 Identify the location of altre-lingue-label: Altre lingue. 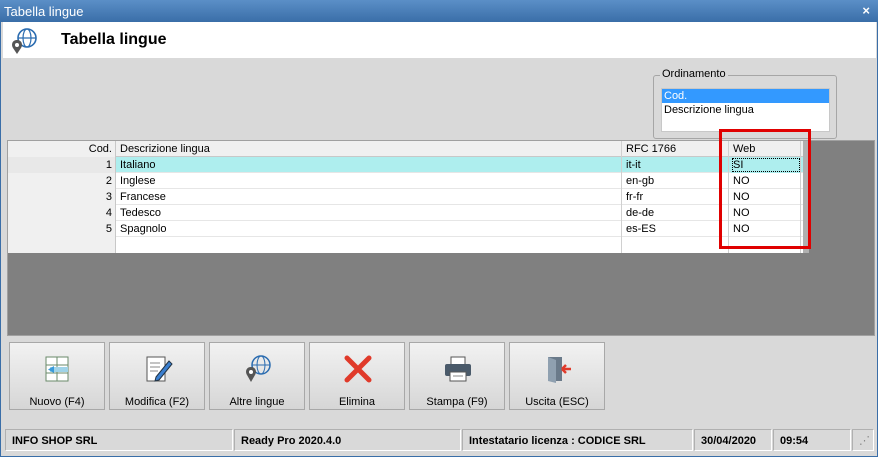
(257, 402).